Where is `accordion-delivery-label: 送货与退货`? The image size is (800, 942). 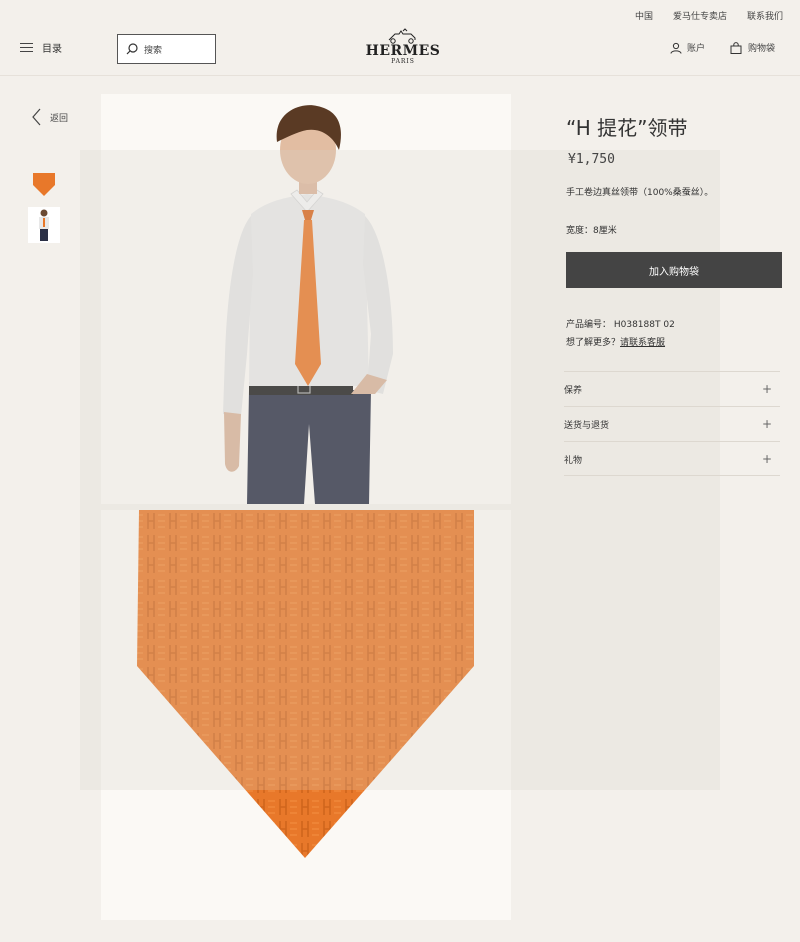 accordion-delivery-label: 送货与退货 is located at coordinates (587, 425).